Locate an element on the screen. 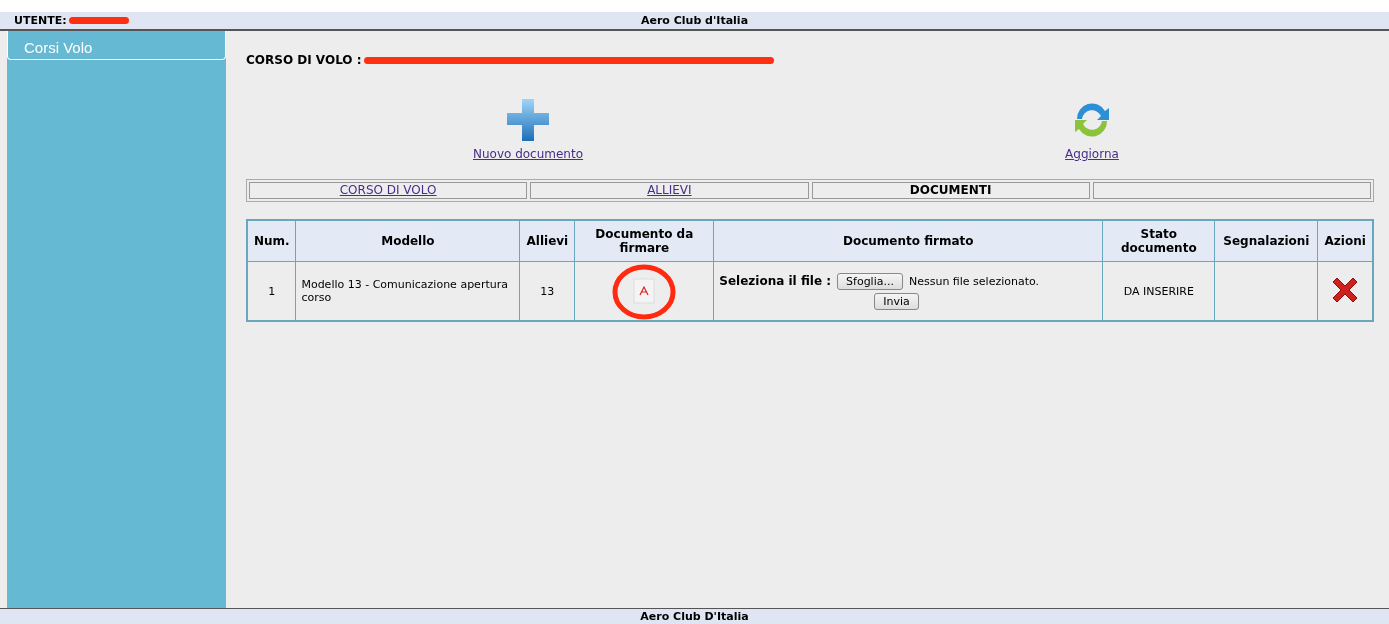  user-label: UTENTE: is located at coordinates (40, 20).